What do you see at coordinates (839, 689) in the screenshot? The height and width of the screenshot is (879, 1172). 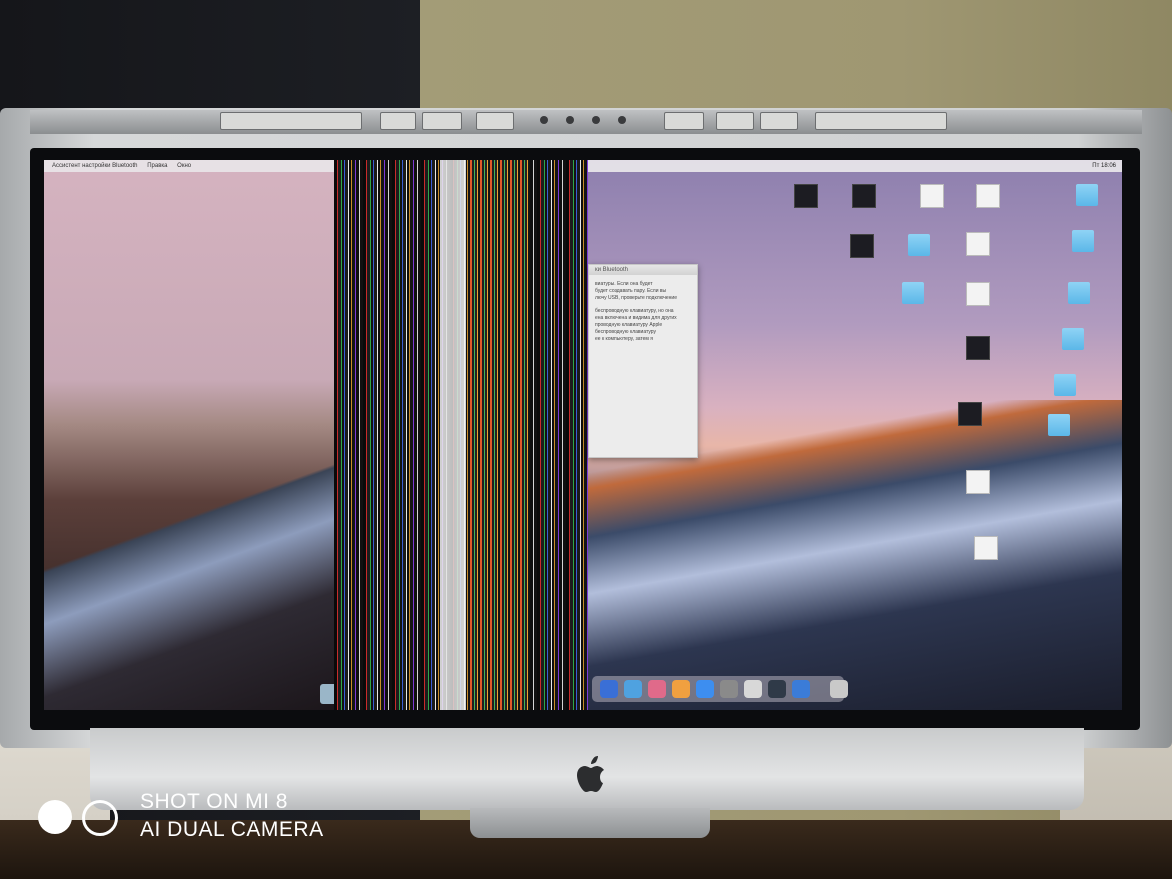 I see `trash-icon` at bounding box center [839, 689].